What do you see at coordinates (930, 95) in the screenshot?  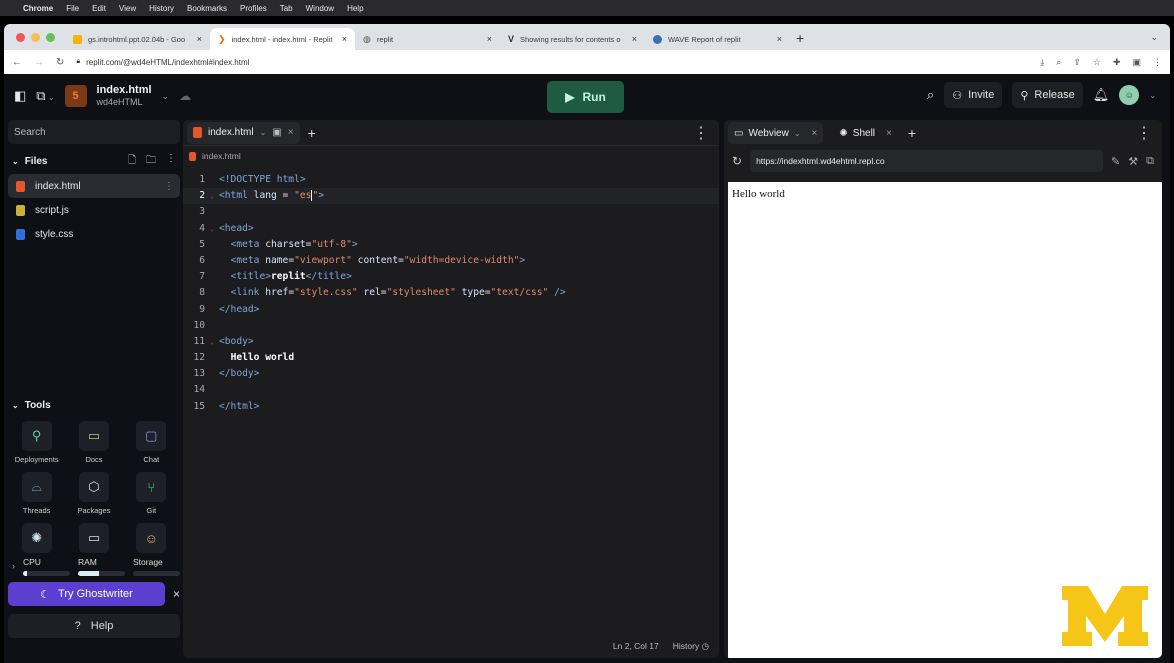 I see `search-icon: ⌕` at bounding box center [930, 95].